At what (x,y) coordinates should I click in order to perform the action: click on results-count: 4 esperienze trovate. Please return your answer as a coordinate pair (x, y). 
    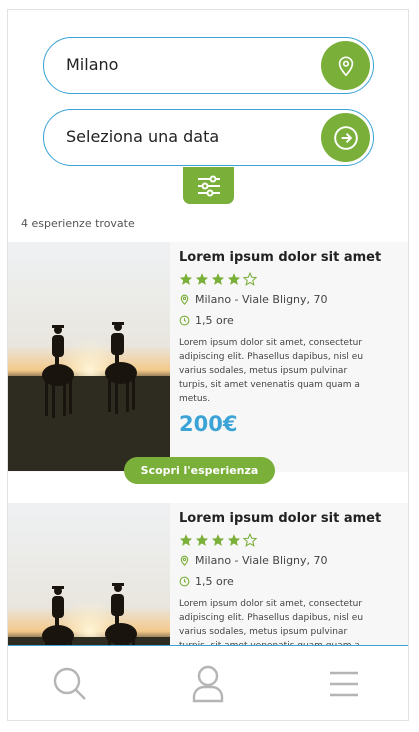
    Looking at the image, I should click on (78, 223).